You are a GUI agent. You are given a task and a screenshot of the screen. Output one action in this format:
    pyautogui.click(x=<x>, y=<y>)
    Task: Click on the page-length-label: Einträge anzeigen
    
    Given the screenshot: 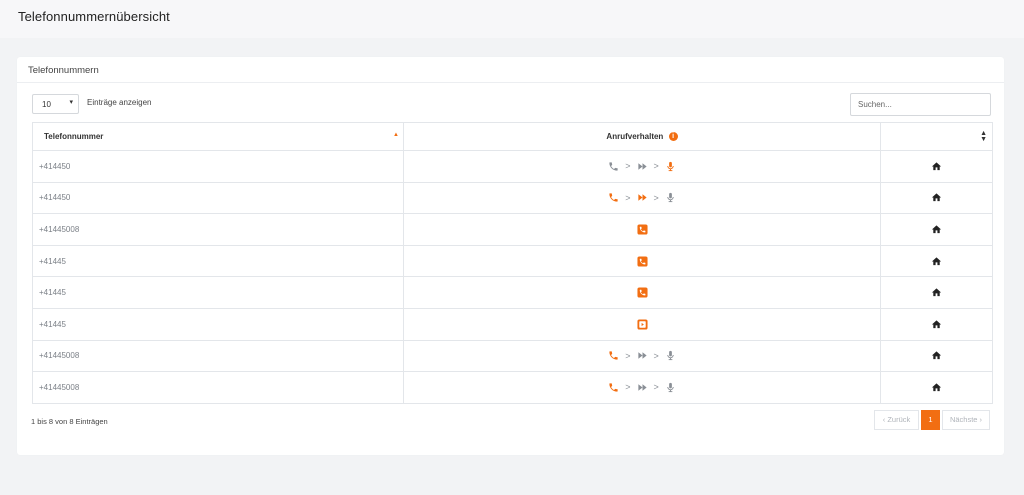 What is the action you would take?
    pyautogui.click(x=119, y=102)
    